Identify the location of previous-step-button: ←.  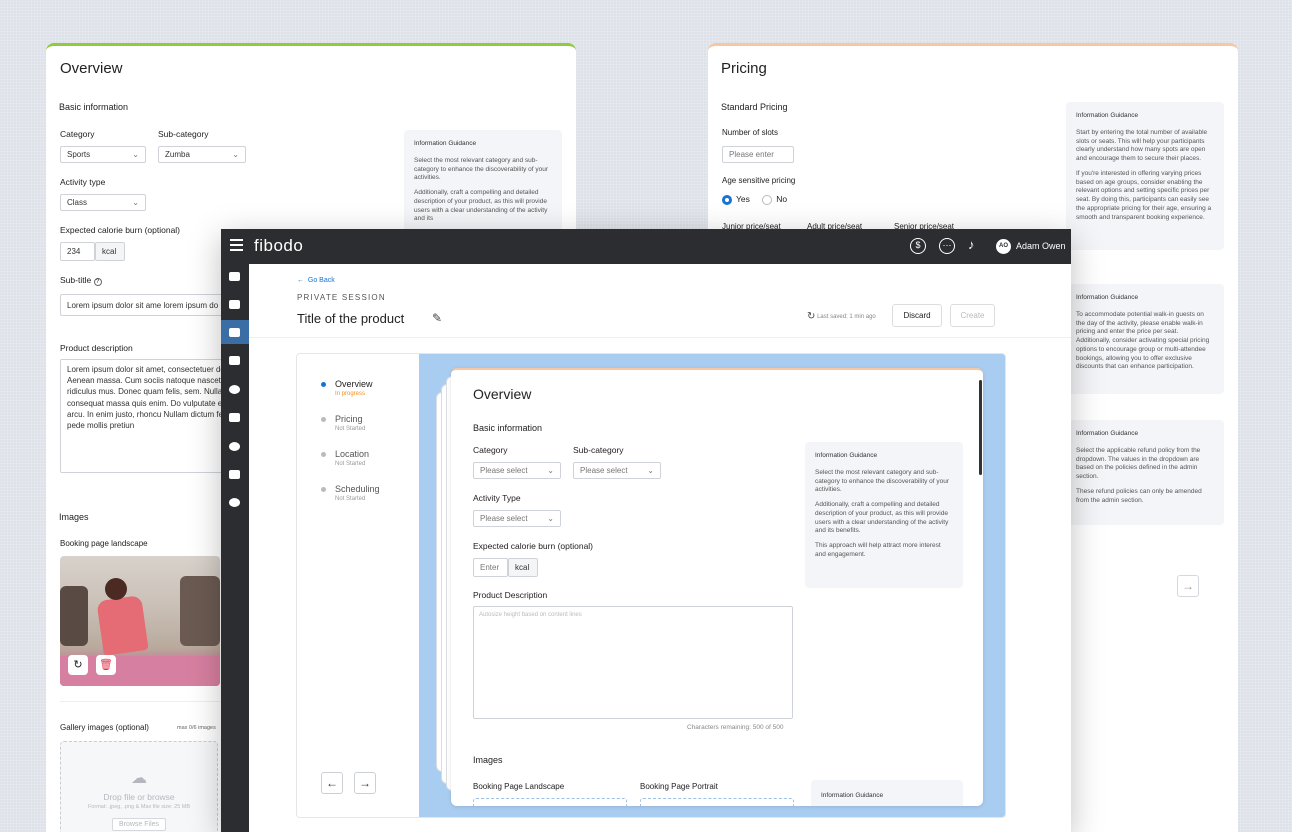
(332, 783).